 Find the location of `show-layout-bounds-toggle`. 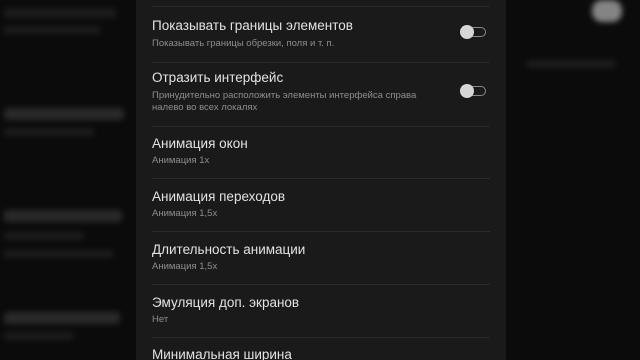

show-layout-bounds-toggle is located at coordinates (473, 32).